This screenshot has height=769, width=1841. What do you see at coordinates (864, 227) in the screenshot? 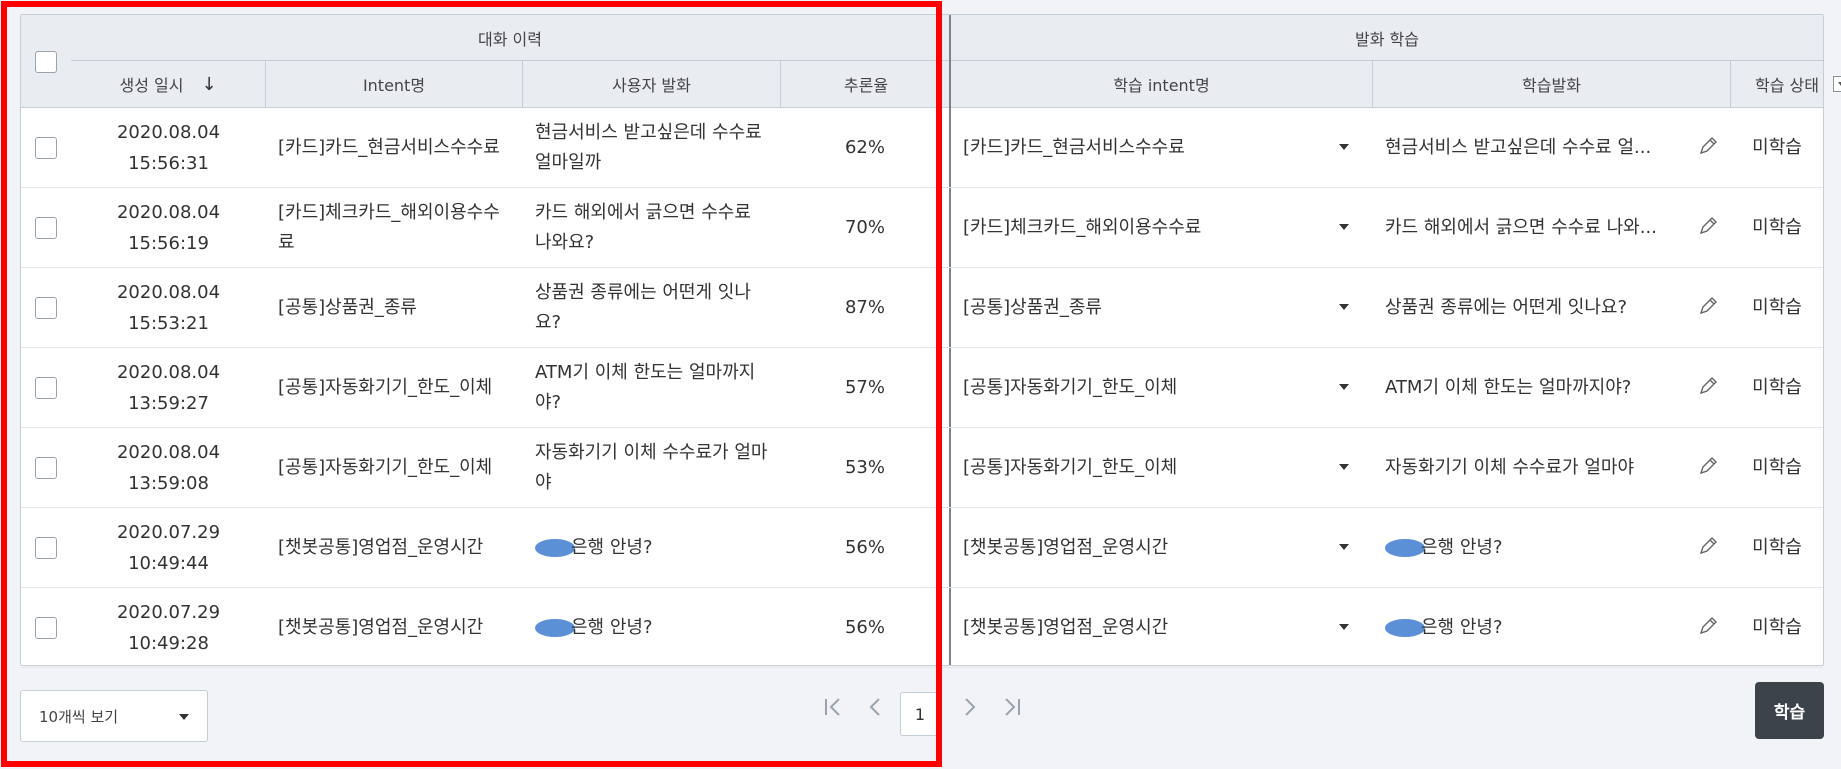
I see `cell-score: 70%` at bounding box center [864, 227].